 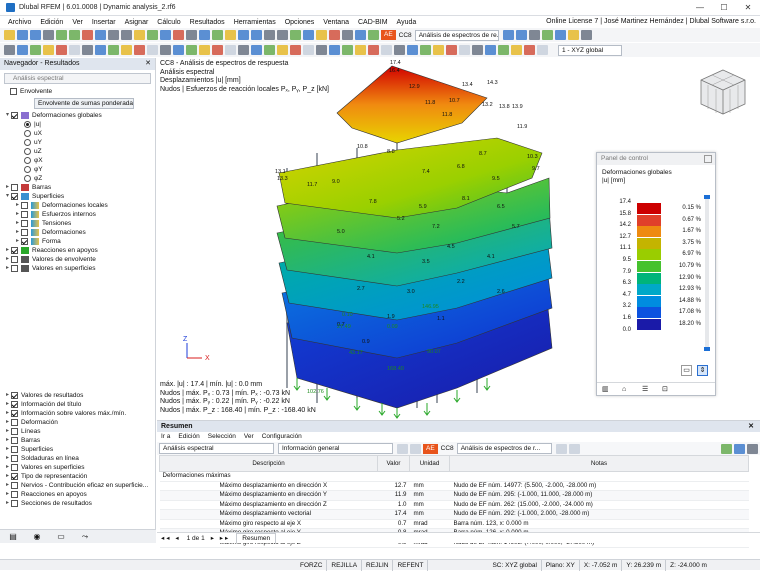 What do you see at coordinates (724, 8) in the screenshot?
I see `maximize-button: ☐` at bounding box center [724, 8].